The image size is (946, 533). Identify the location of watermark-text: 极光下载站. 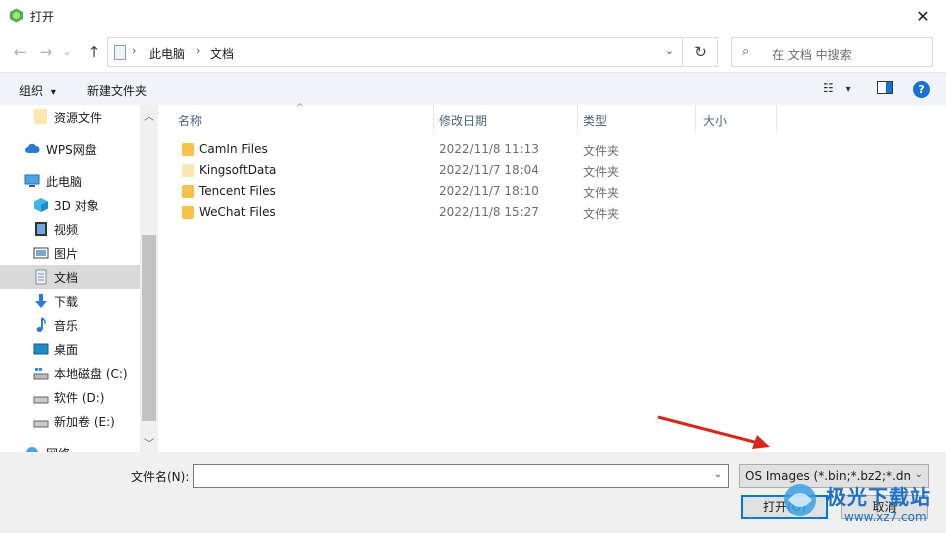
(878, 497).